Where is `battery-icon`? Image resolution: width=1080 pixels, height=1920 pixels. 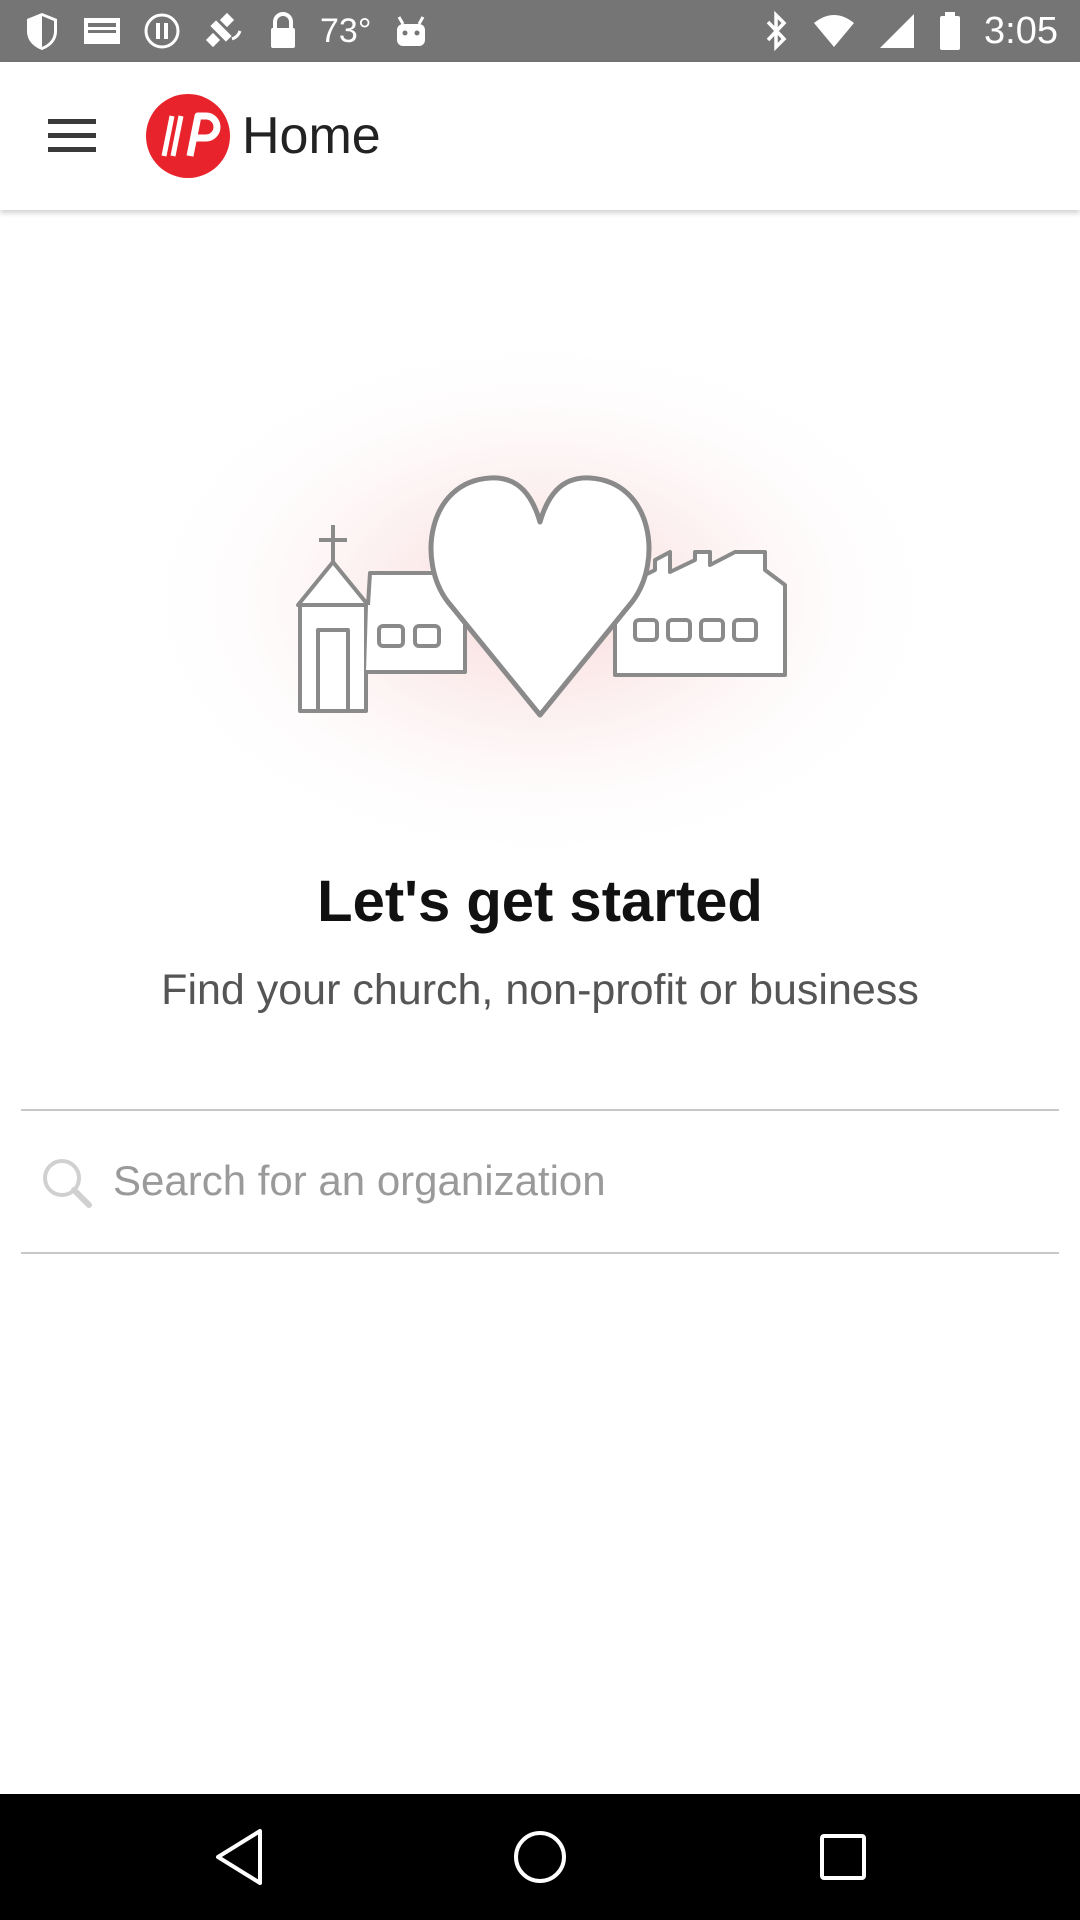
battery-icon is located at coordinates (950, 31).